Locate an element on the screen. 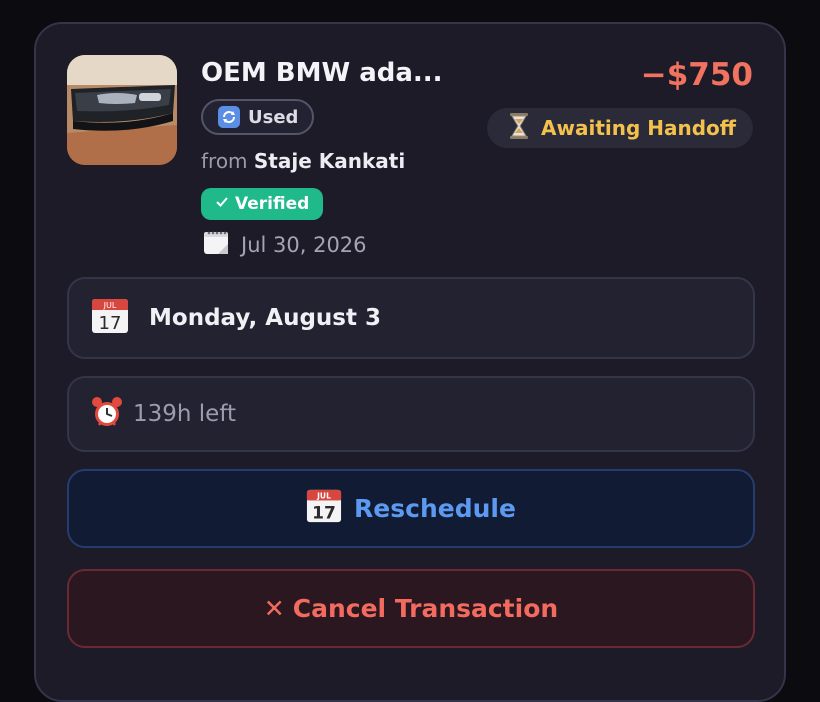 This screenshot has width=820, height=702. seller-name: Staje Kankati is located at coordinates (329, 161).